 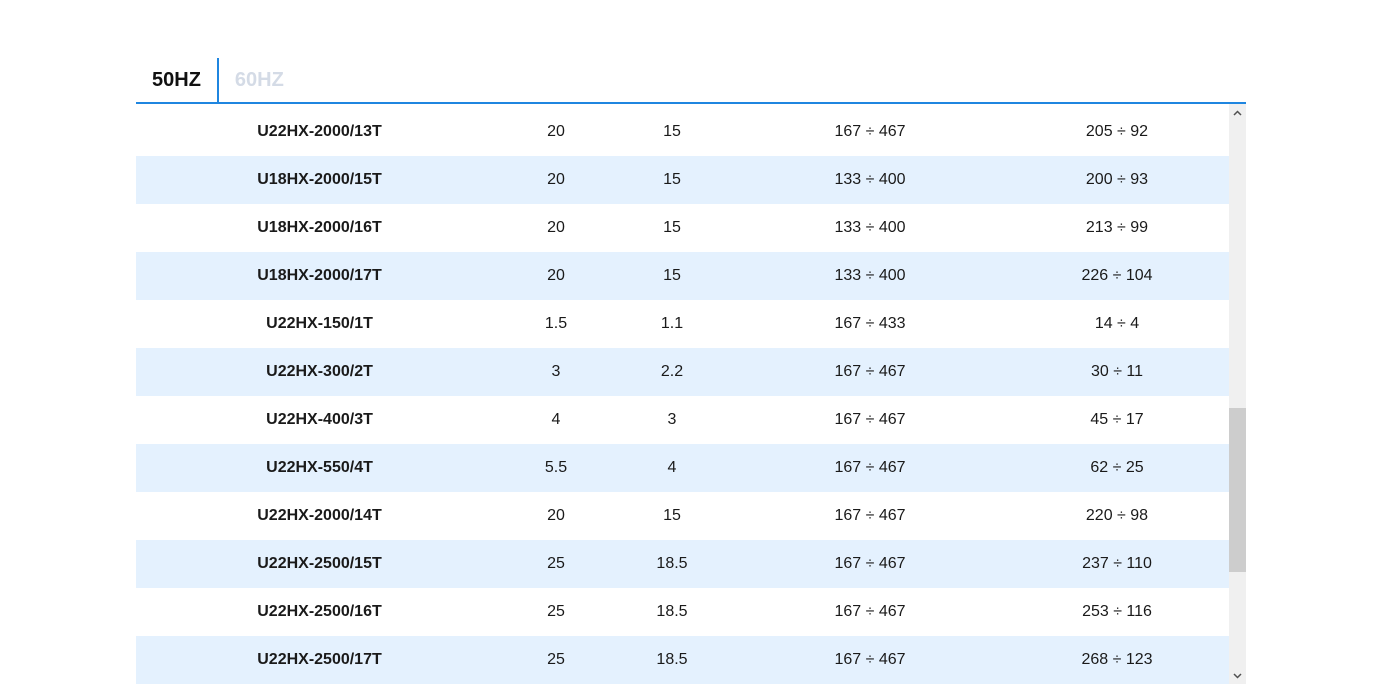 I want to click on value-cell-1: 1.5, so click(x=556, y=323).